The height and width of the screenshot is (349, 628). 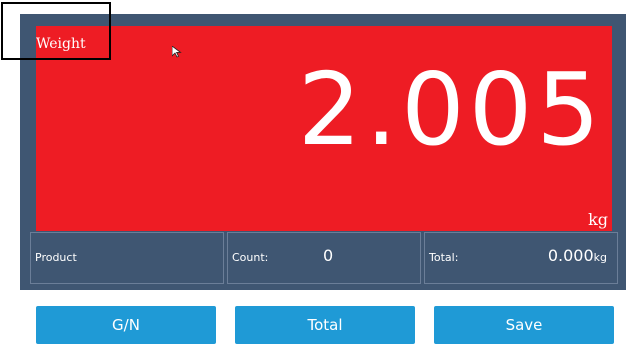 I want to click on mouse-cursor-icon, so click(x=177, y=52).